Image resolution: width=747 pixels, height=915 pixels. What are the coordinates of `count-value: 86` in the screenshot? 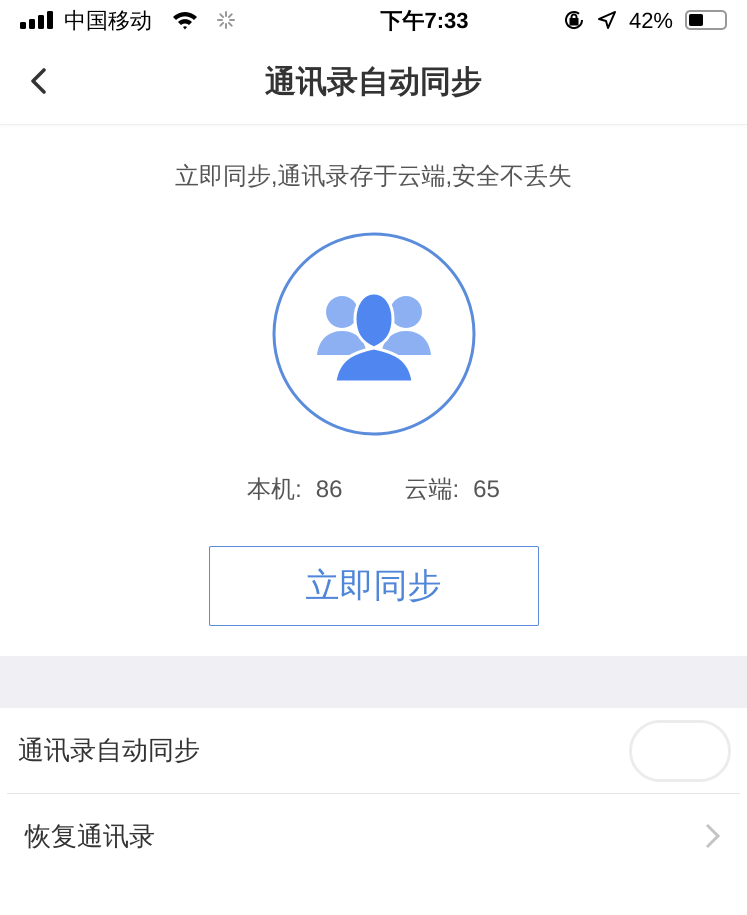 It's located at (329, 490).